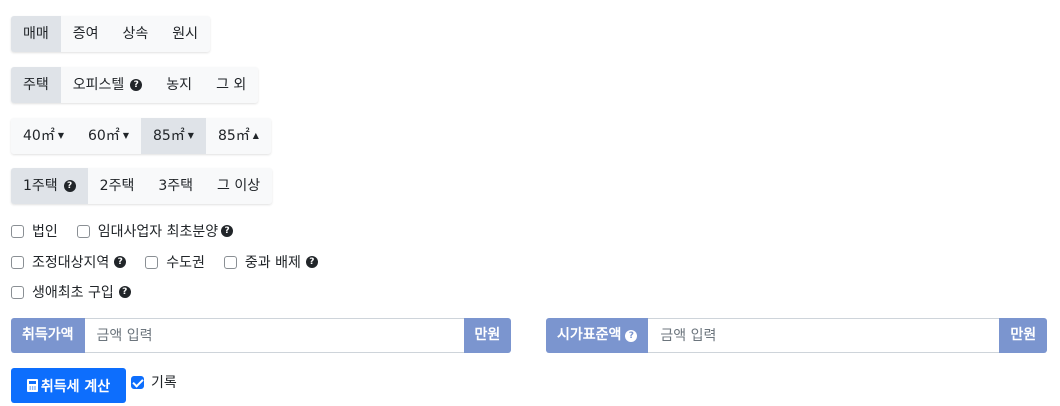 The image size is (1060, 406). I want to click on checkbox-row-1: 법인 임대사업자 최초분양 ?, so click(131, 231).